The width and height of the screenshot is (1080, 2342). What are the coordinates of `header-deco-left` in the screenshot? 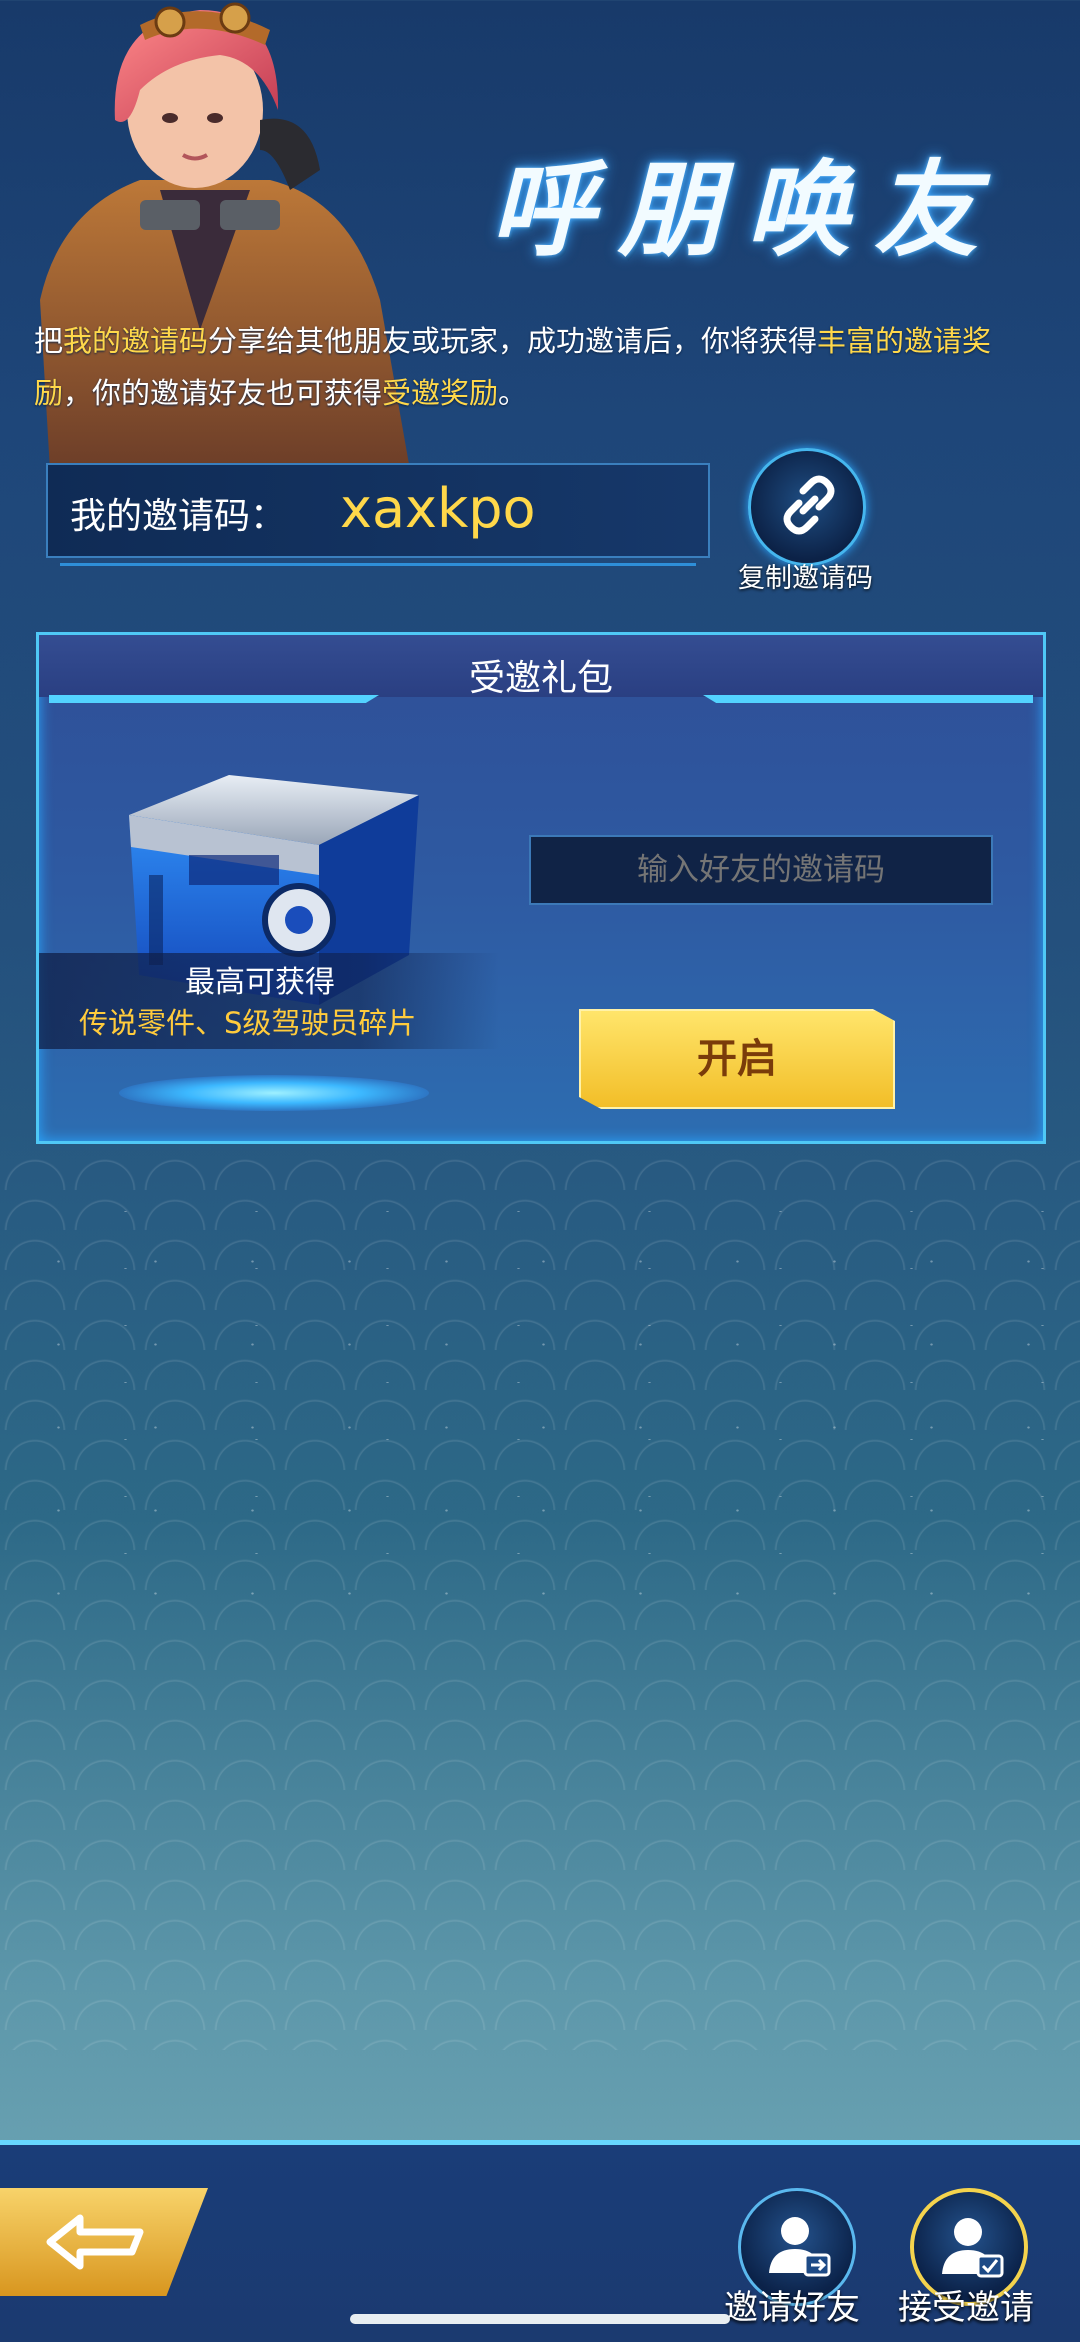 It's located at (214, 699).